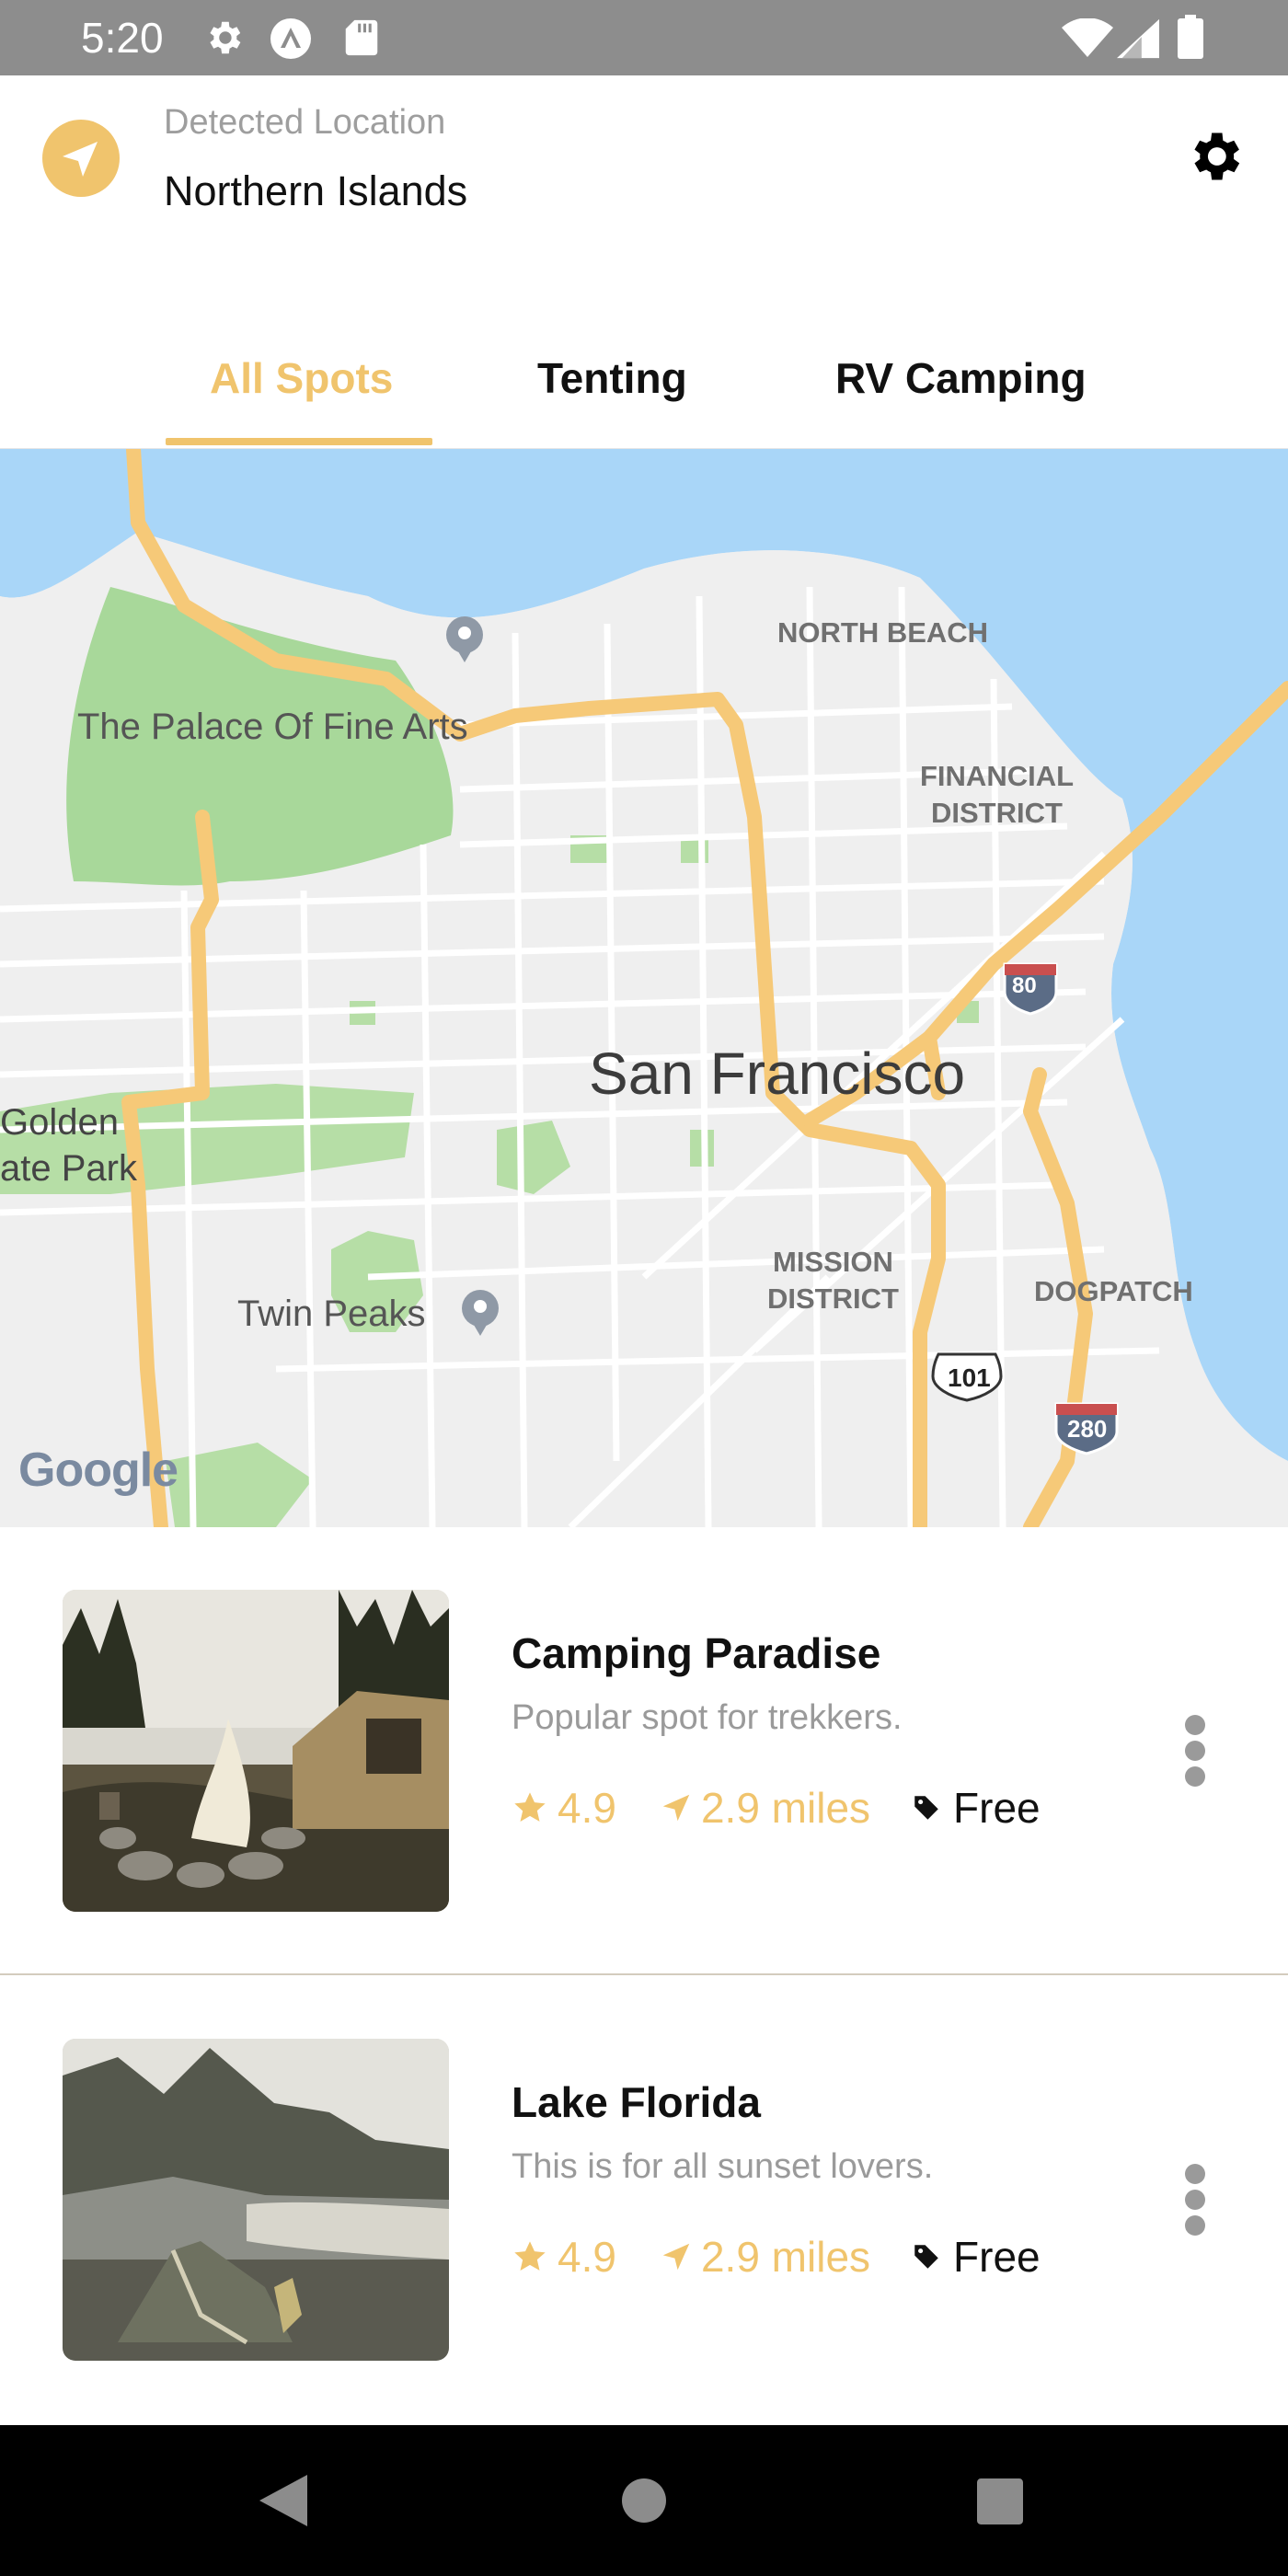  Describe the element at coordinates (707, 1717) in the screenshot. I see `spot-description: Popular spot for trekkers.` at that location.